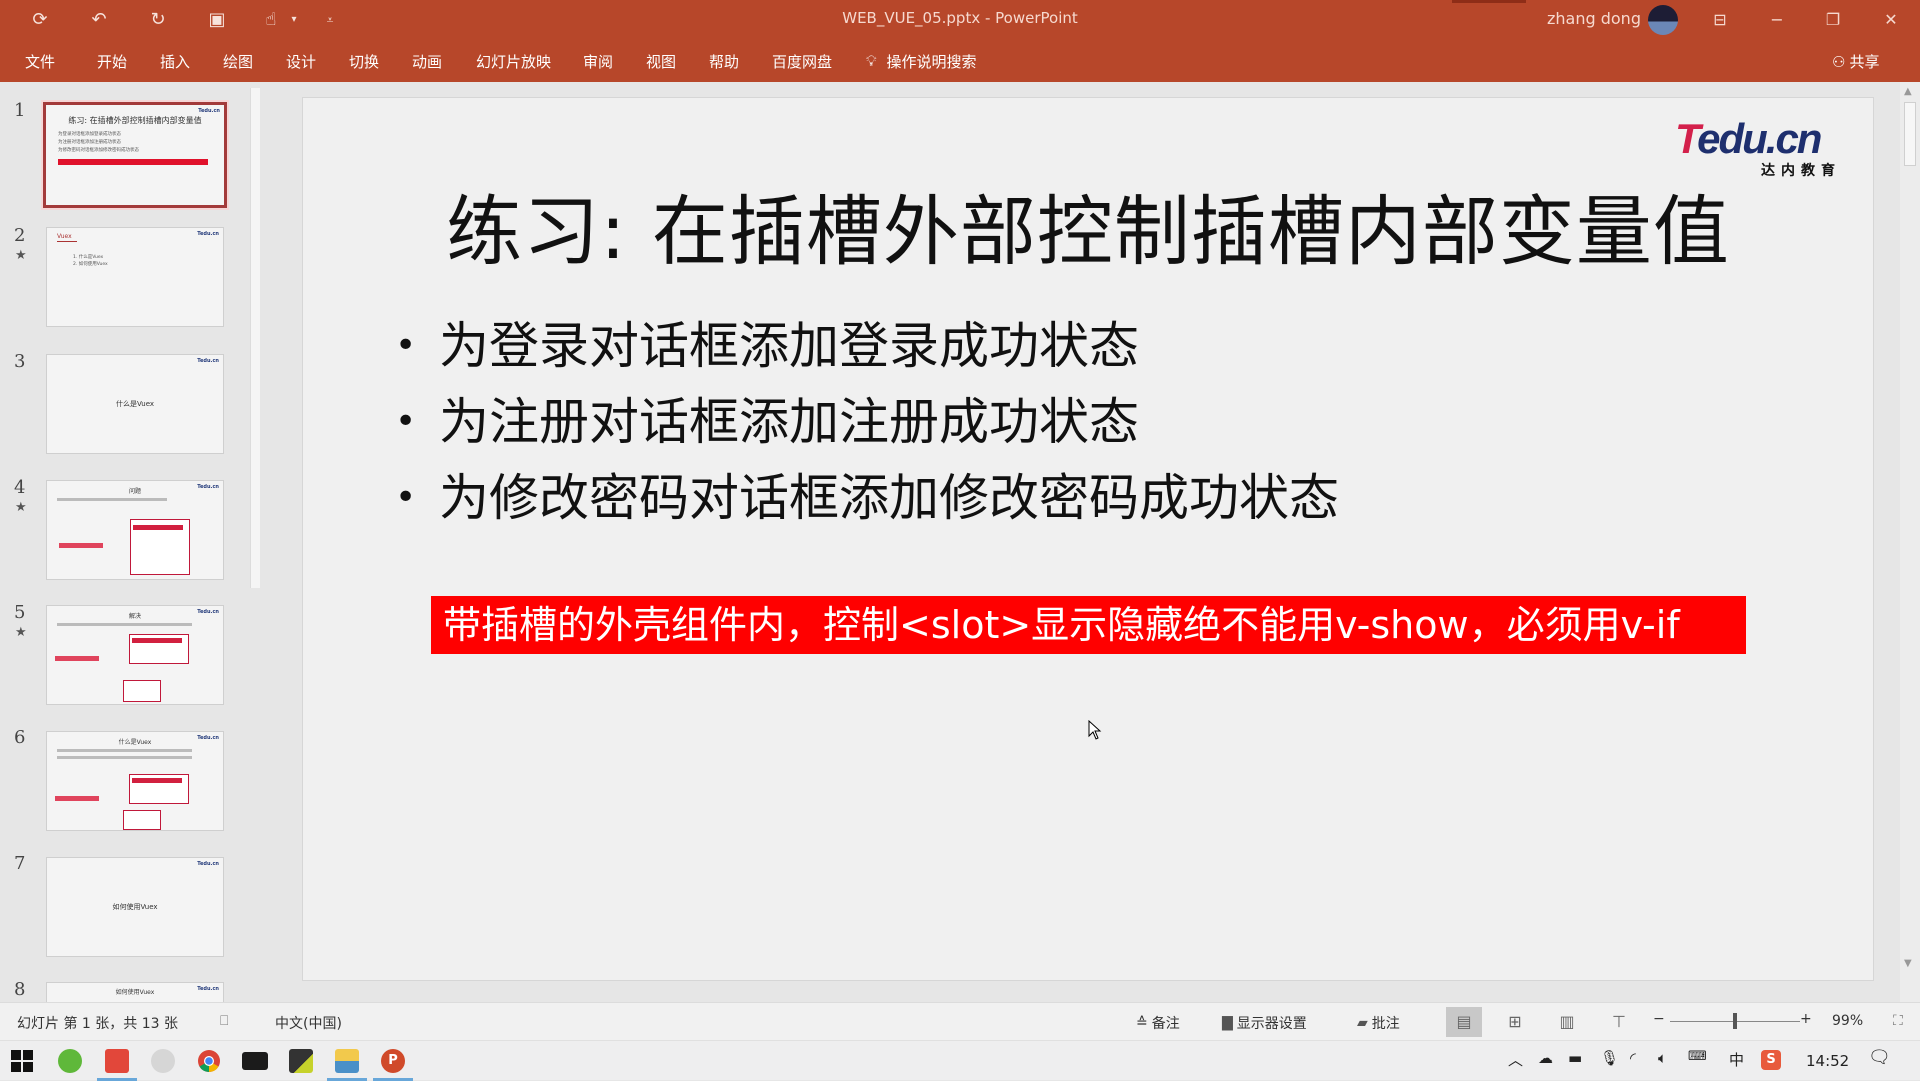 This screenshot has width=1920, height=1081. What do you see at coordinates (135, 992) in the screenshot?
I see `slide-thumbnail-8: Tedu.cn 如何使用Vuex` at bounding box center [135, 992].